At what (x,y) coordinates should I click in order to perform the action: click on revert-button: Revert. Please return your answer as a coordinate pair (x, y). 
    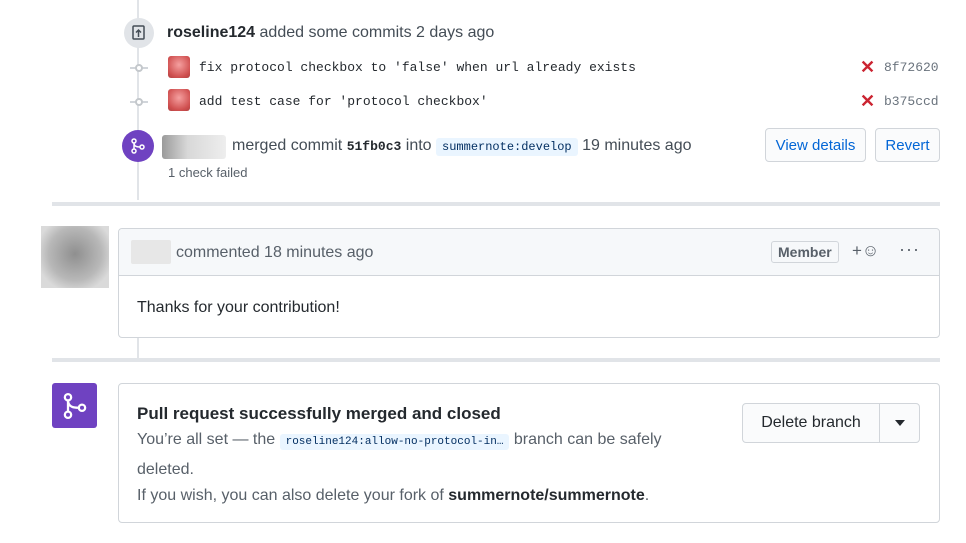
    Looking at the image, I should click on (907, 145).